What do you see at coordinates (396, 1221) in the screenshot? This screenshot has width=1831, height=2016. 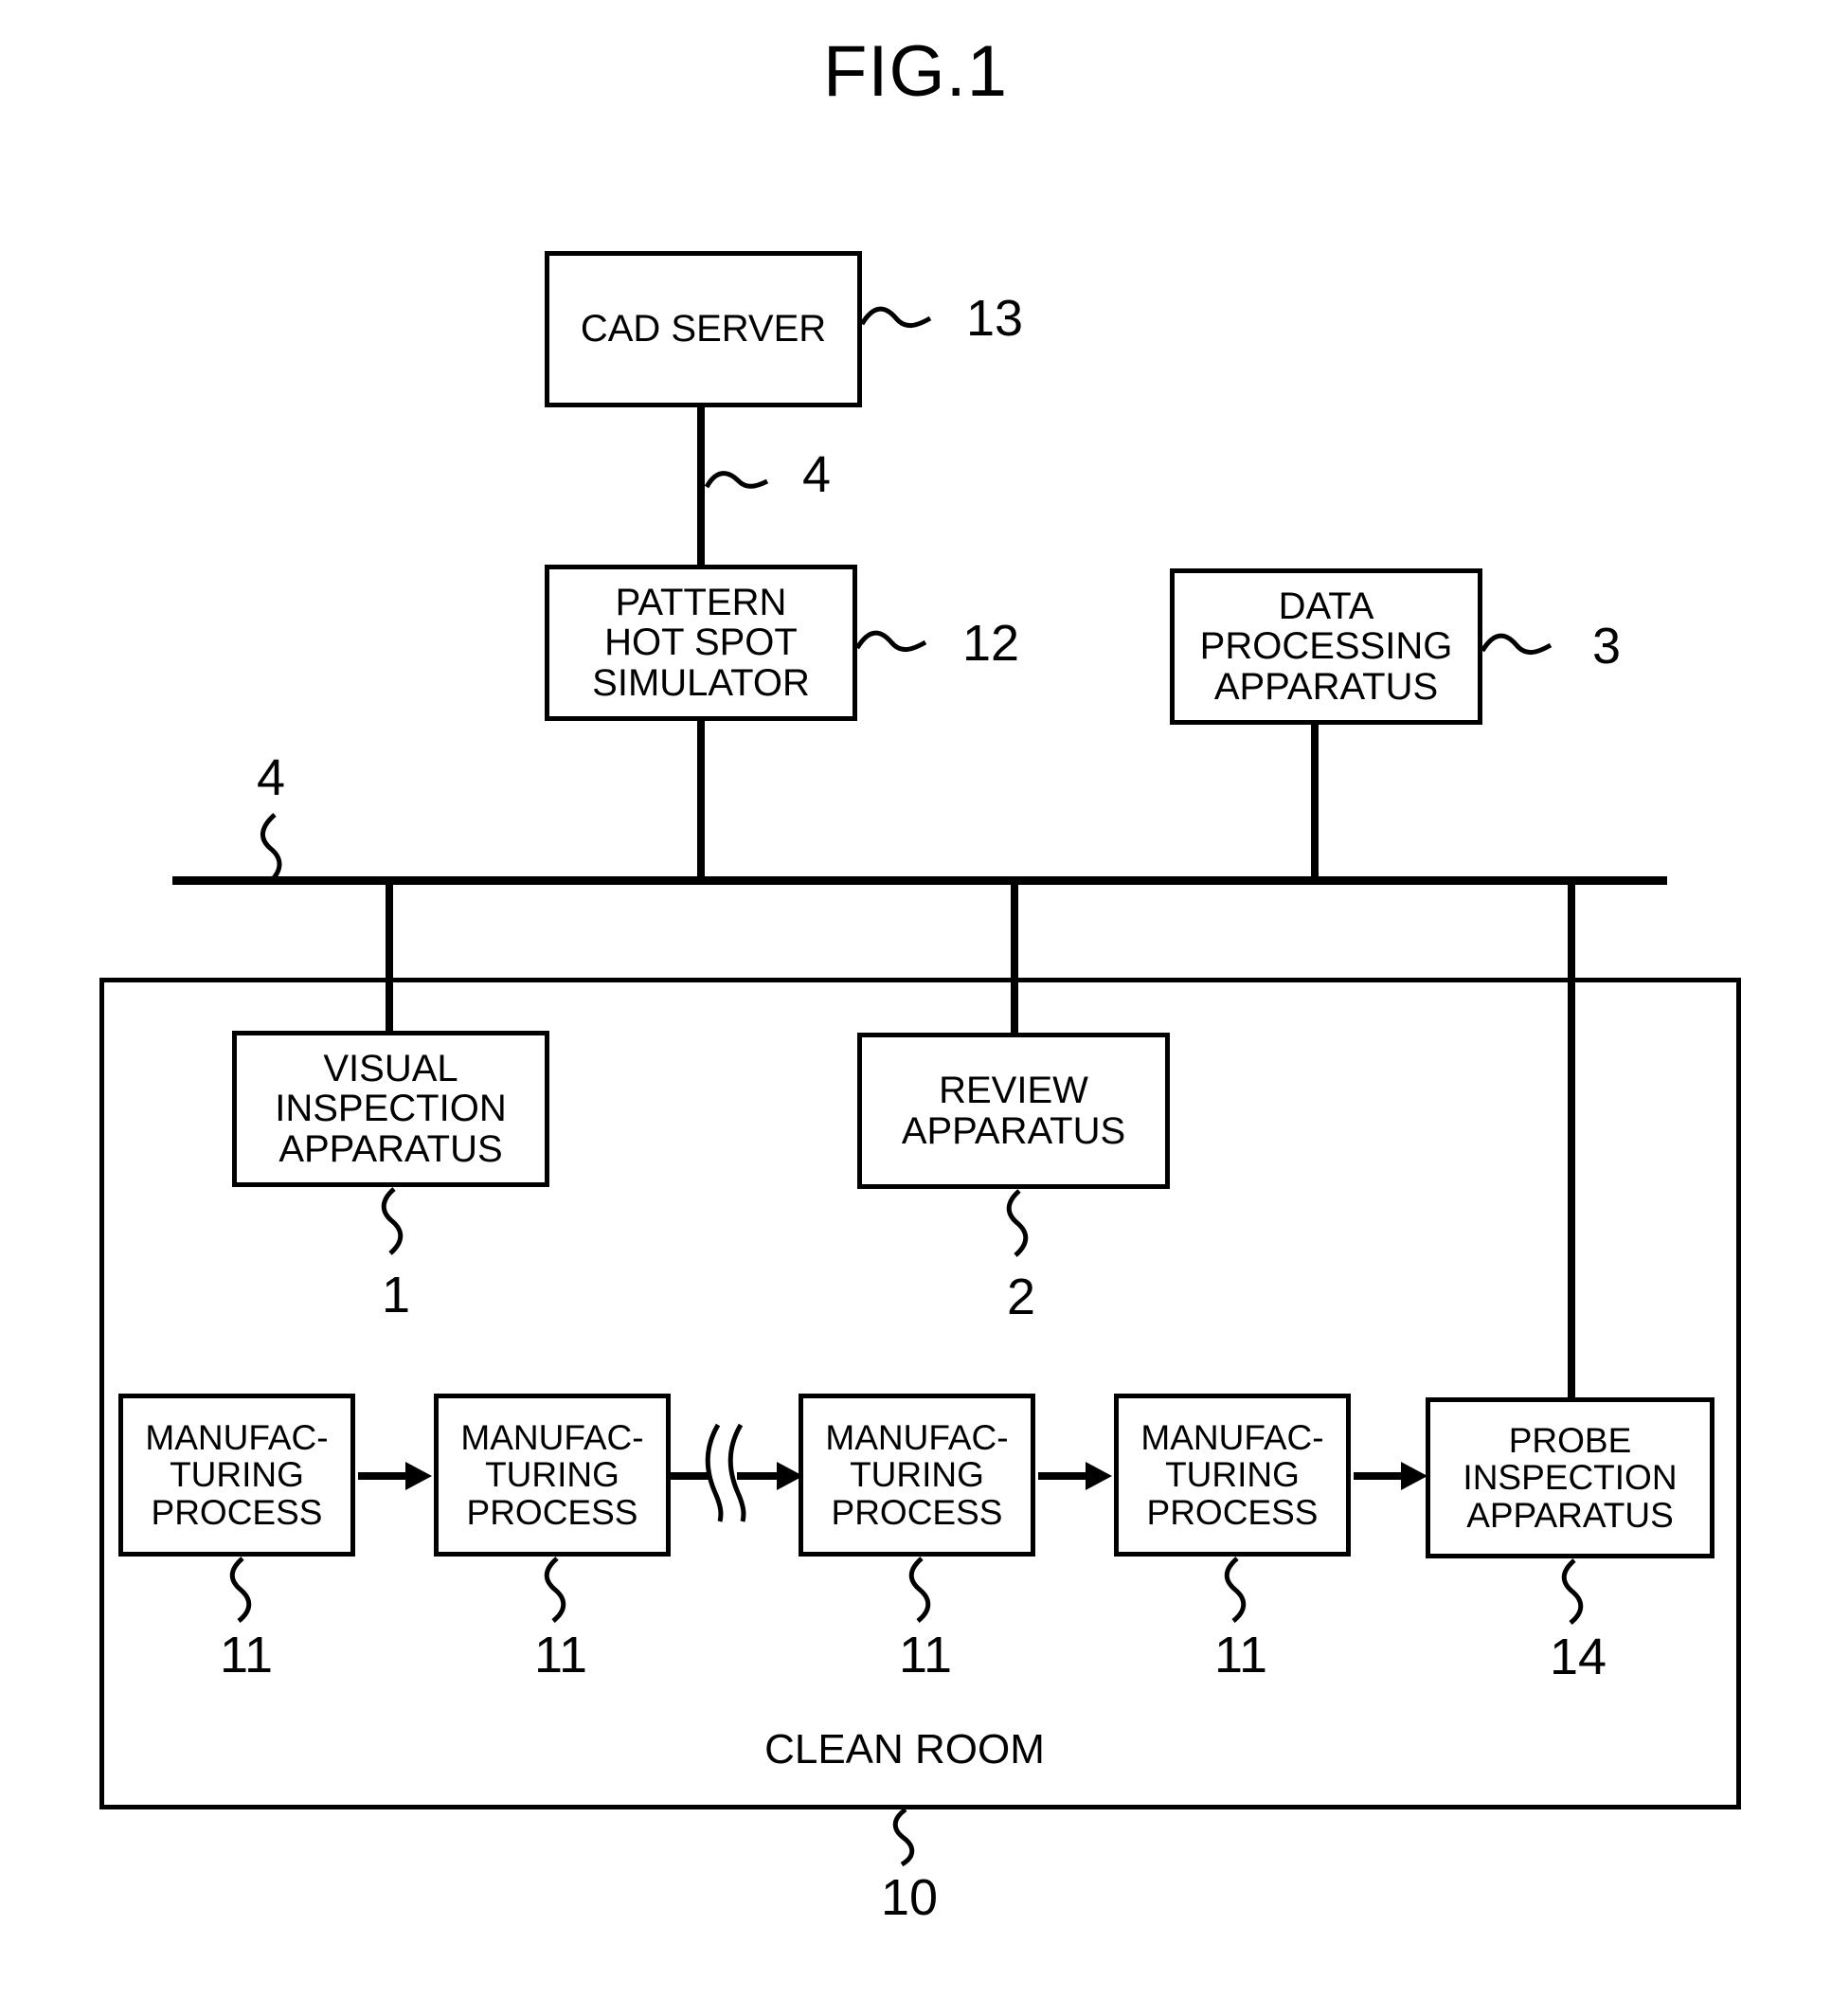 I see `leader-squiggle-visual-inspection` at bounding box center [396, 1221].